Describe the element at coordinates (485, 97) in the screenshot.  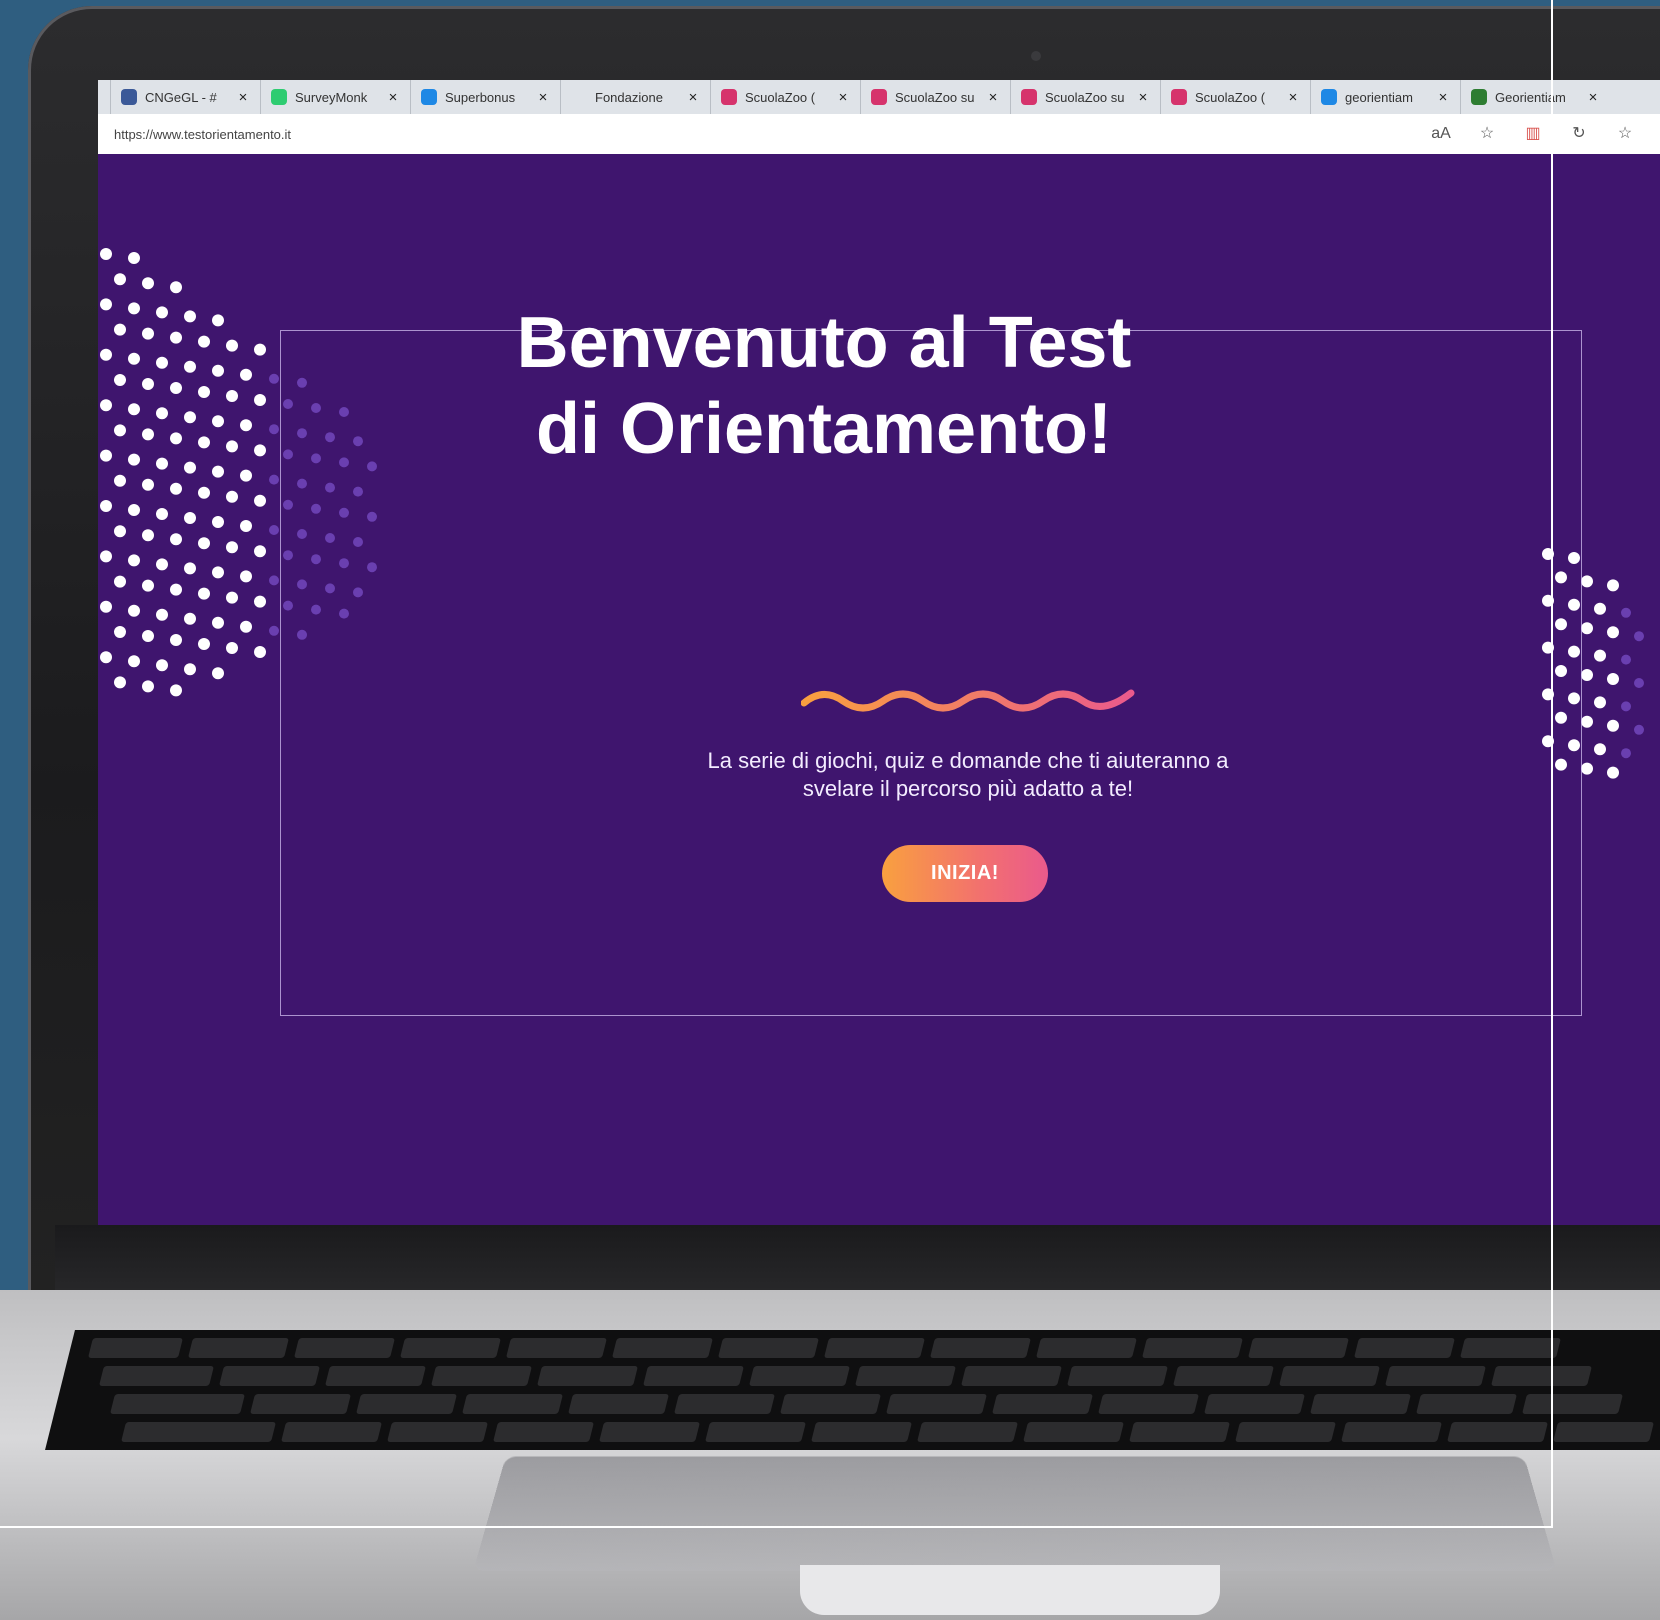
I see `browser-tab: Superbonus ×` at that location.